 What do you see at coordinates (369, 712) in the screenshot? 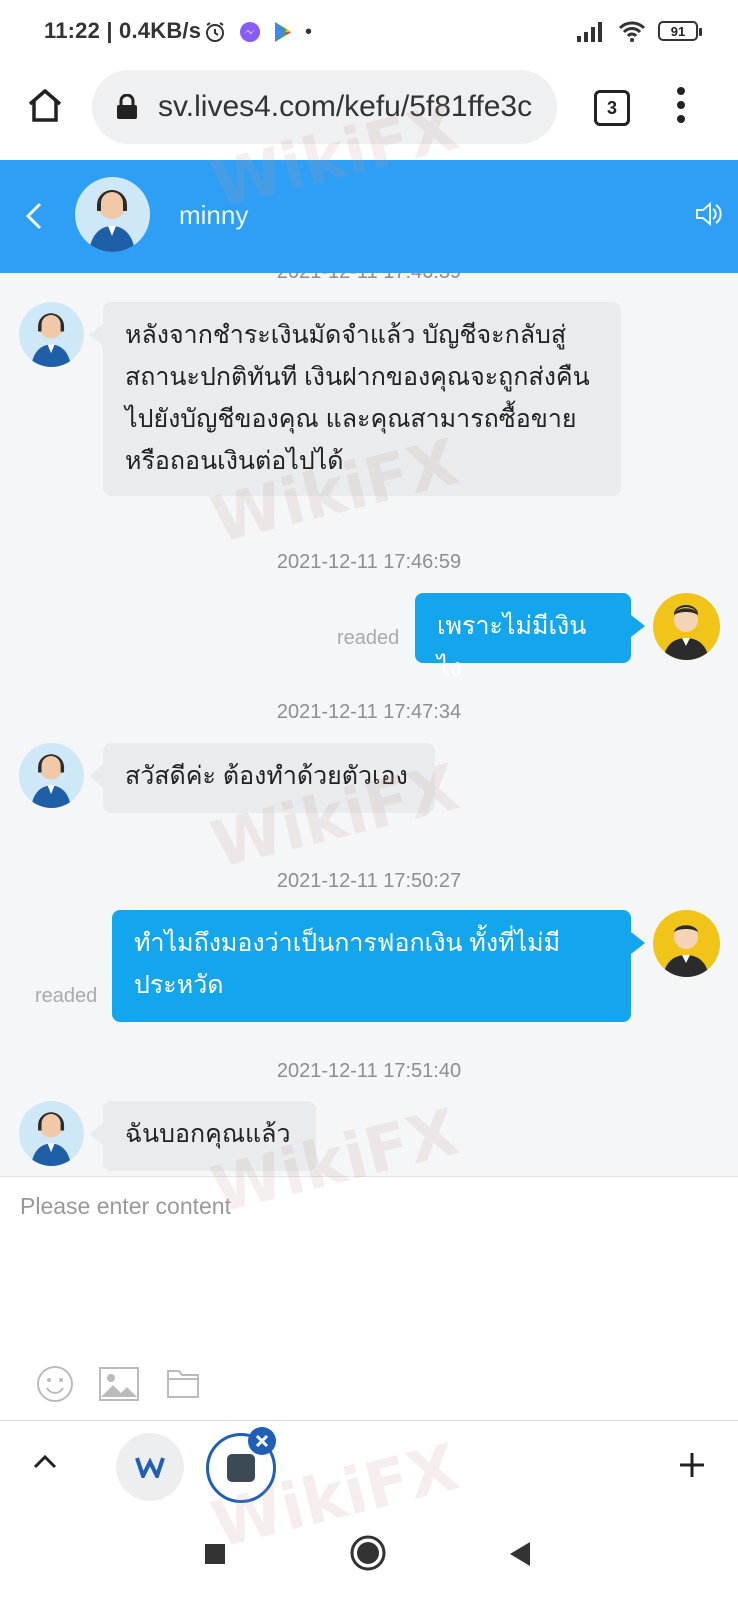
I see `message-timestamp: 2021-12-11 17:47:34` at bounding box center [369, 712].